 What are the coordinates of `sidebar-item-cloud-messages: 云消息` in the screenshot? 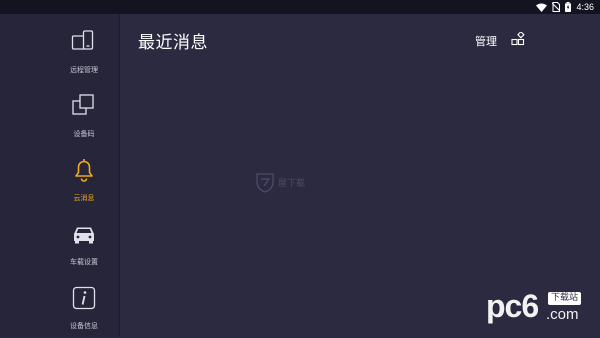 It's located at (59, 179).